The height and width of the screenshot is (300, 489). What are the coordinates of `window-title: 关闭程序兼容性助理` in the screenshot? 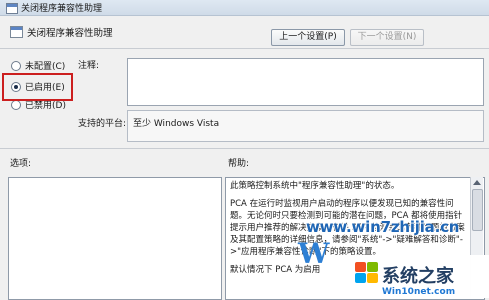 It's located at (62, 9).